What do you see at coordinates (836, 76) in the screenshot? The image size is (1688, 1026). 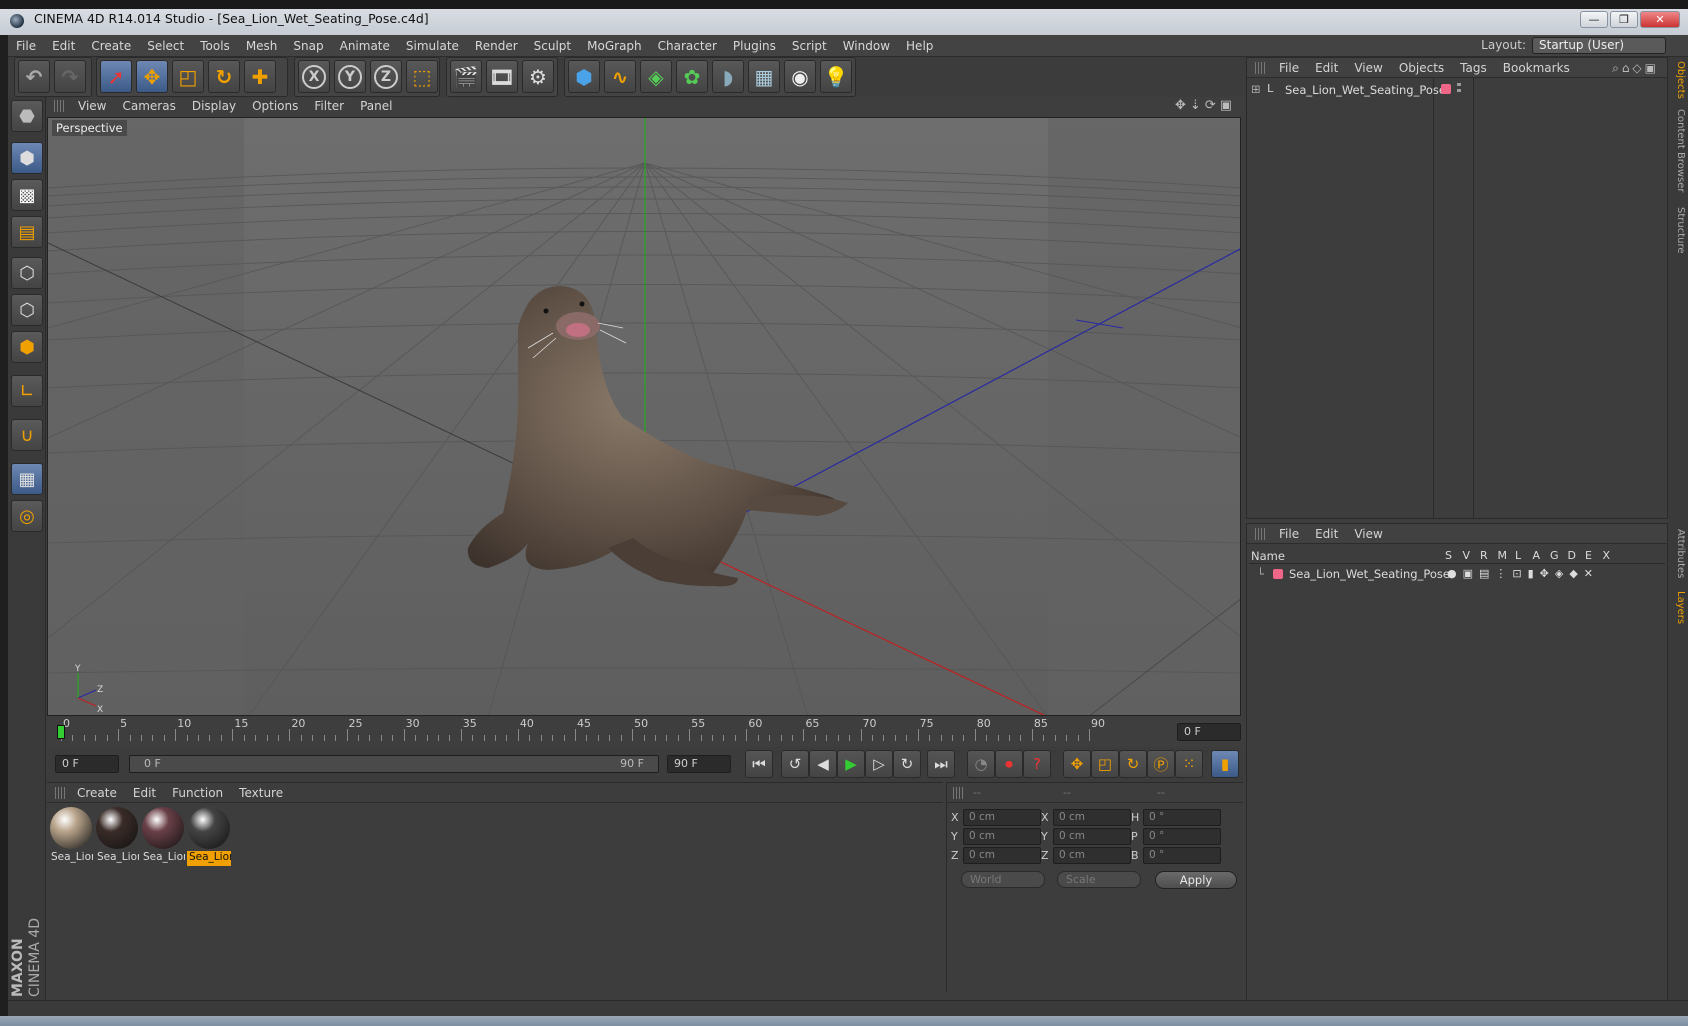 I see `light-icon: 💡` at bounding box center [836, 76].